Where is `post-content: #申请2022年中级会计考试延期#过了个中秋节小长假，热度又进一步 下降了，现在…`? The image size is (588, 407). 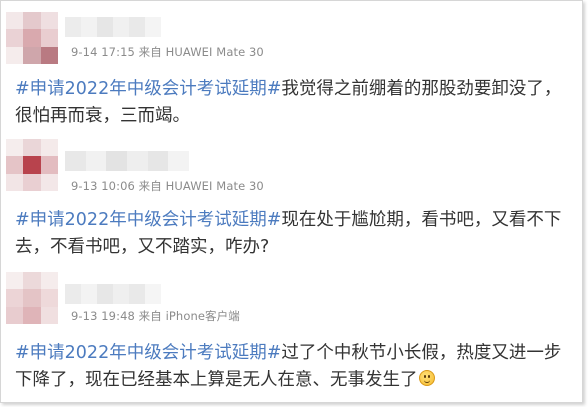 post-content: #申请2022年中级会计考试延期#过了个中秋节小长假，热度又进一步 下降了，现在… is located at coordinates (293, 367).